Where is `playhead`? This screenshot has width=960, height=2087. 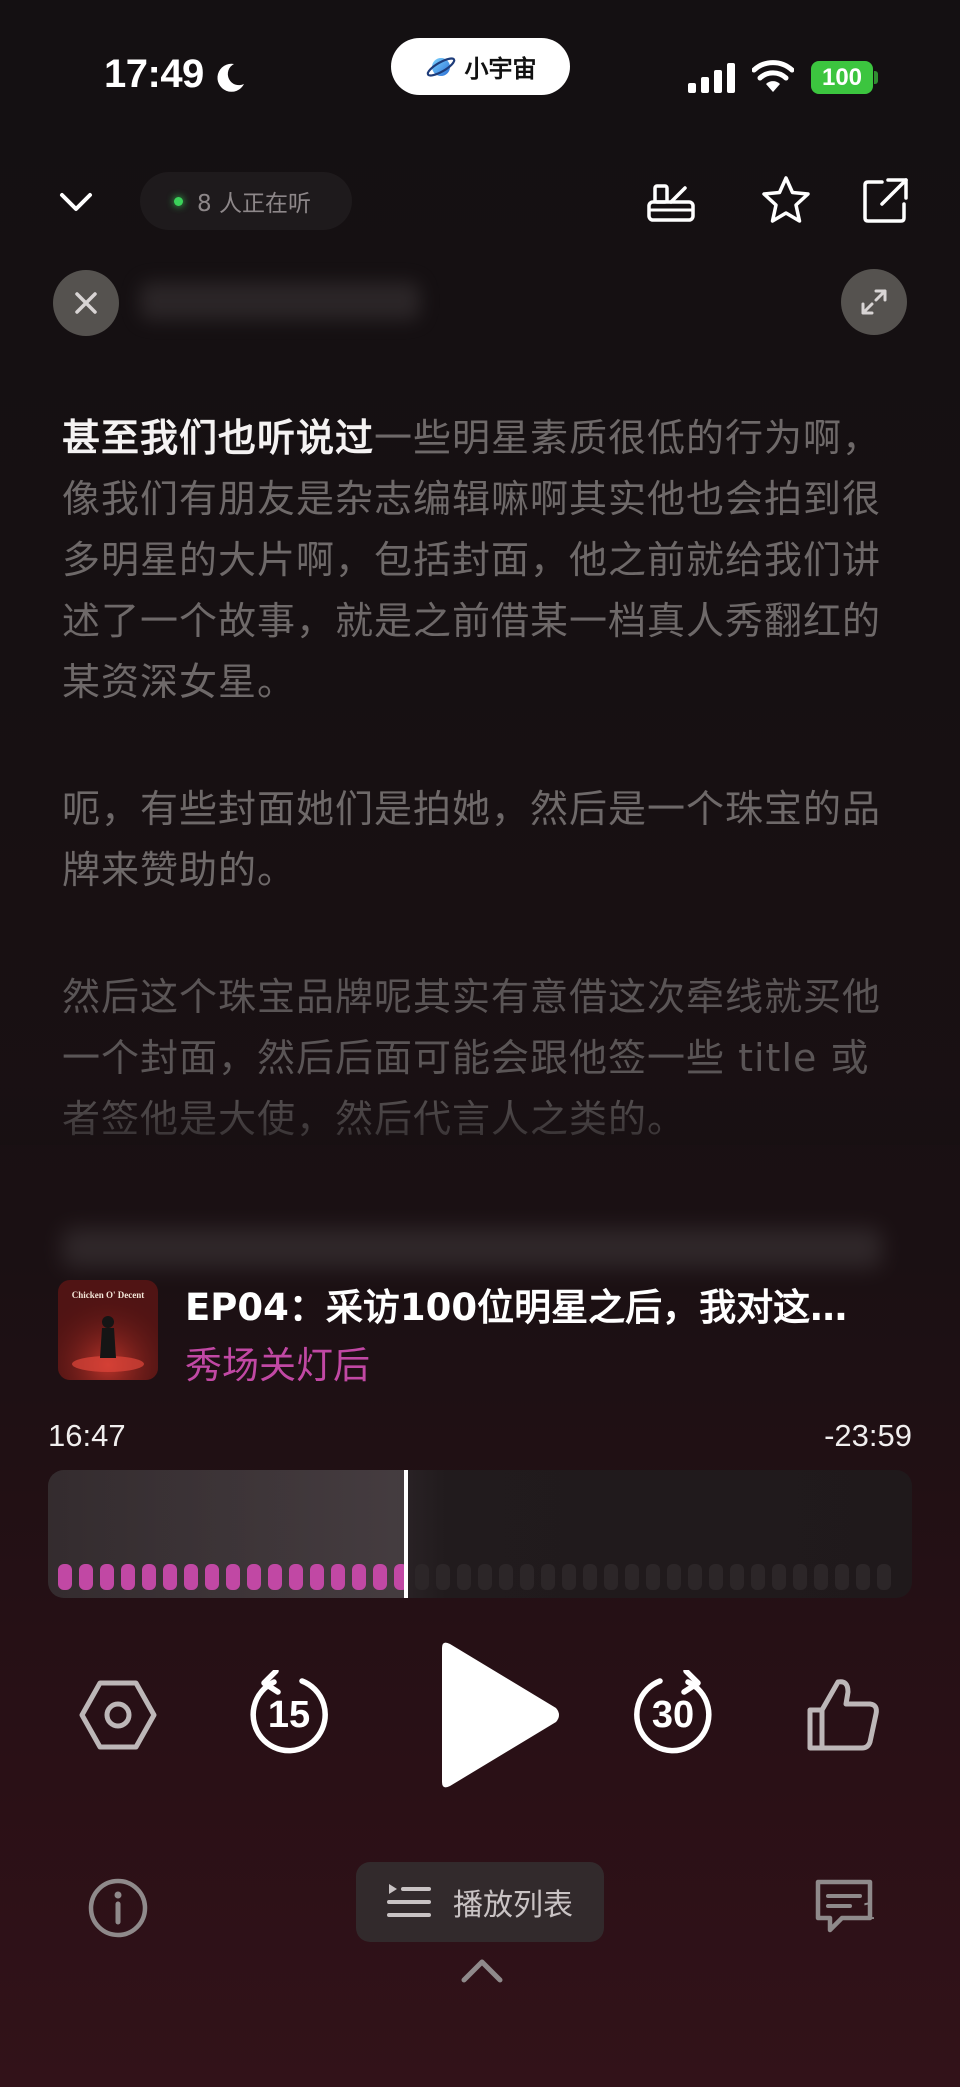 playhead is located at coordinates (406, 1534).